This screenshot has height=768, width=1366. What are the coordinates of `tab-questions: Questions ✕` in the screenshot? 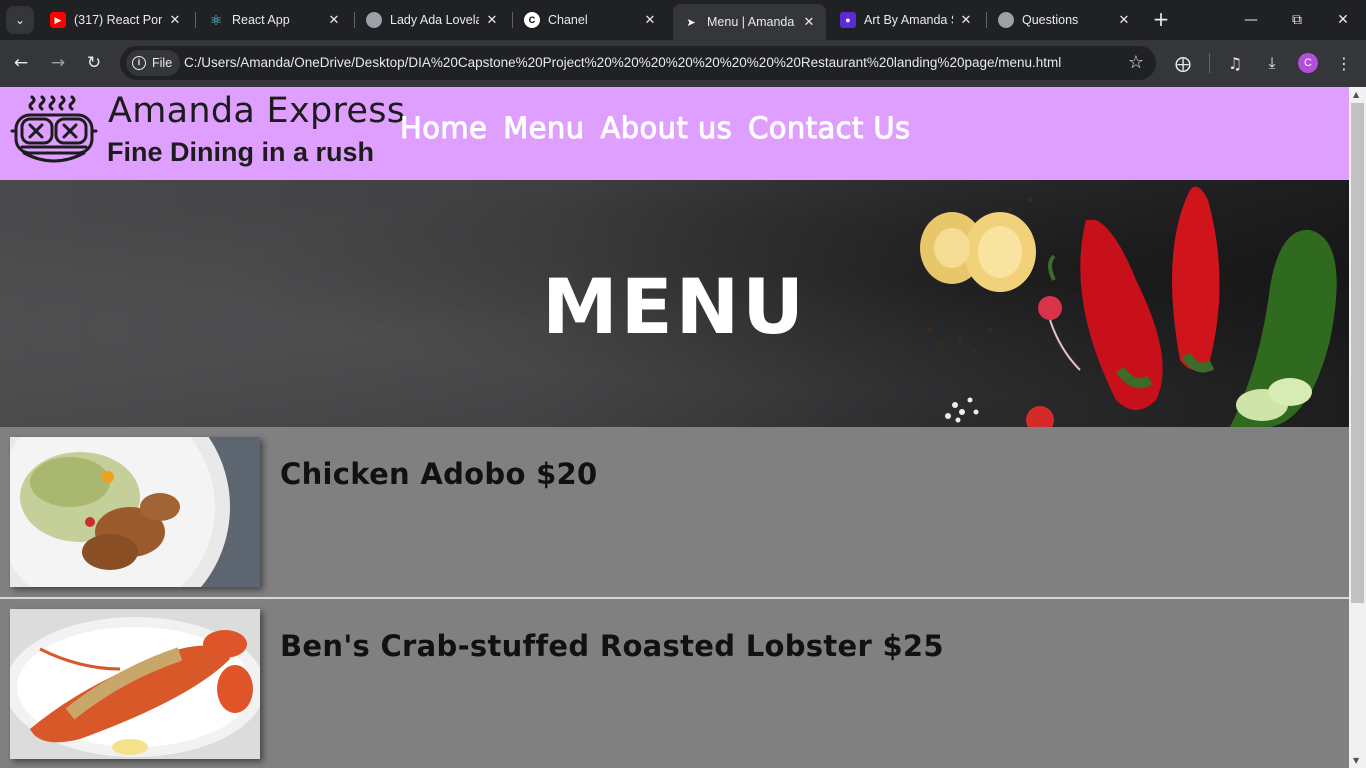 It's located at (1064, 20).